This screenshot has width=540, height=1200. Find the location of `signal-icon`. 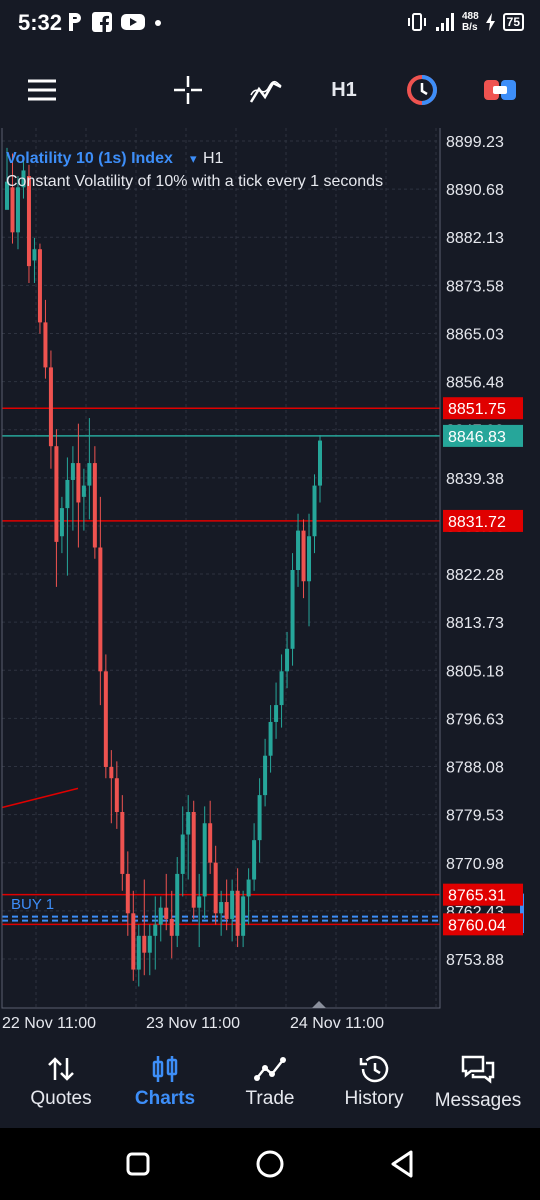

signal-icon is located at coordinates (444, 22).